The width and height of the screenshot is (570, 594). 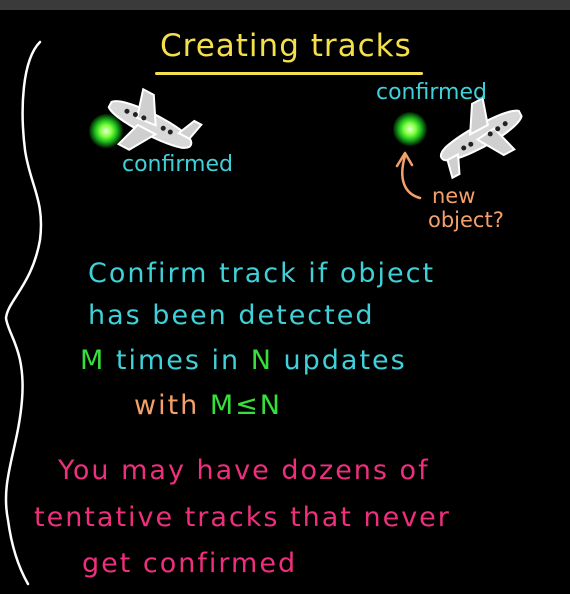 I want to click on with-le: ≤, so click(x=247, y=405).